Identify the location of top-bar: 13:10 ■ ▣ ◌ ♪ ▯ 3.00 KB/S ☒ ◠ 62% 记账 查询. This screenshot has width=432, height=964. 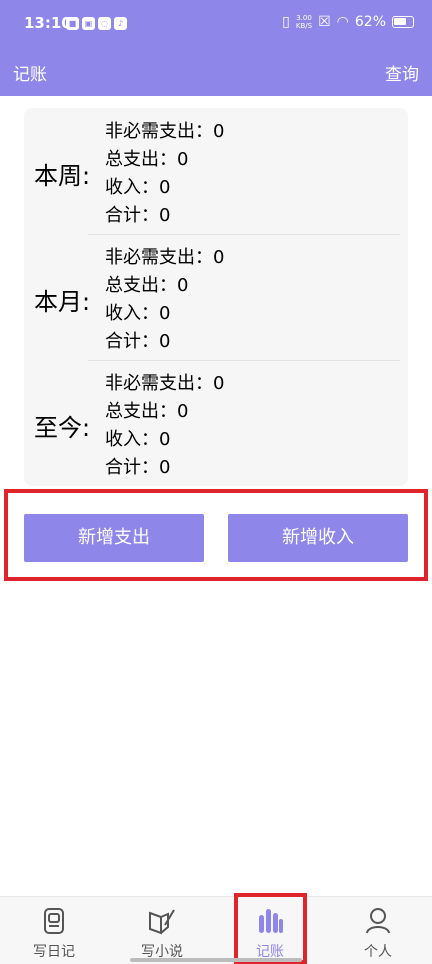
(216, 48).